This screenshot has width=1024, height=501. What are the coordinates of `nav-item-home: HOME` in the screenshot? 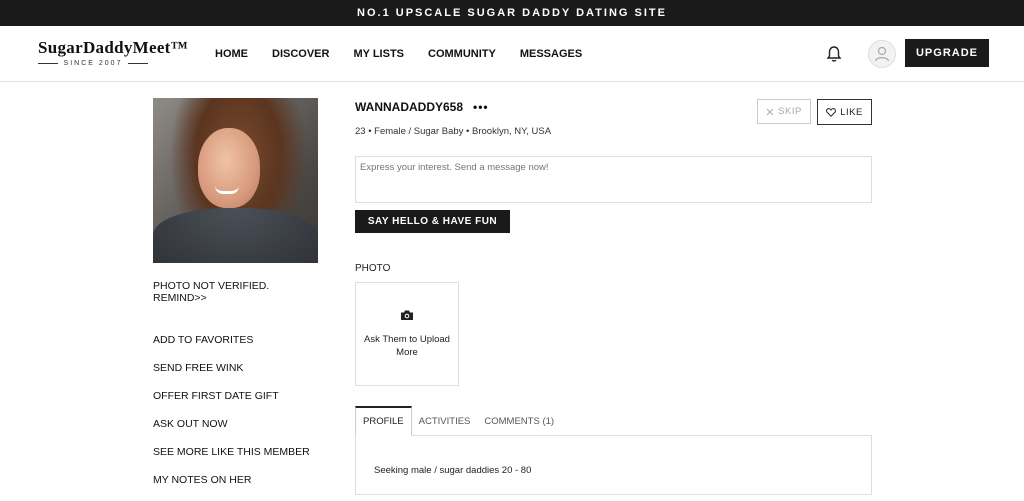 It's located at (231, 54).